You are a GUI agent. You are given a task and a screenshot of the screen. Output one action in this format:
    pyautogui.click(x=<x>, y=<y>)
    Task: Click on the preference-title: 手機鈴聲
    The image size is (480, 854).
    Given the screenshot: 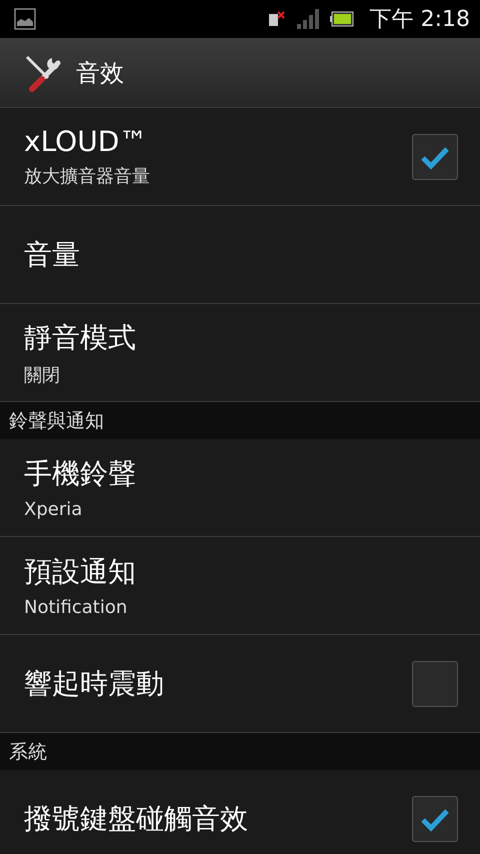 What is the action you would take?
    pyautogui.click(x=80, y=474)
    